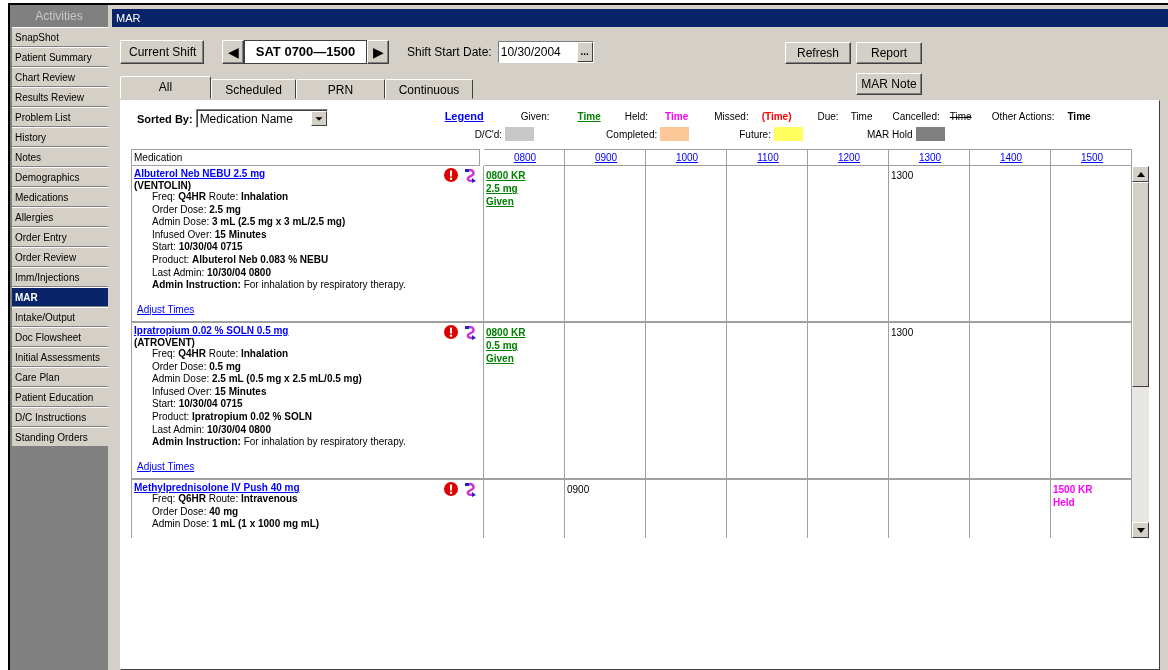 This screenshot has height=670, width=1168. Describe the element at coordinates (449, 52) in the screenshot. I see `start-date-label: Shift Start Date:` at that location.